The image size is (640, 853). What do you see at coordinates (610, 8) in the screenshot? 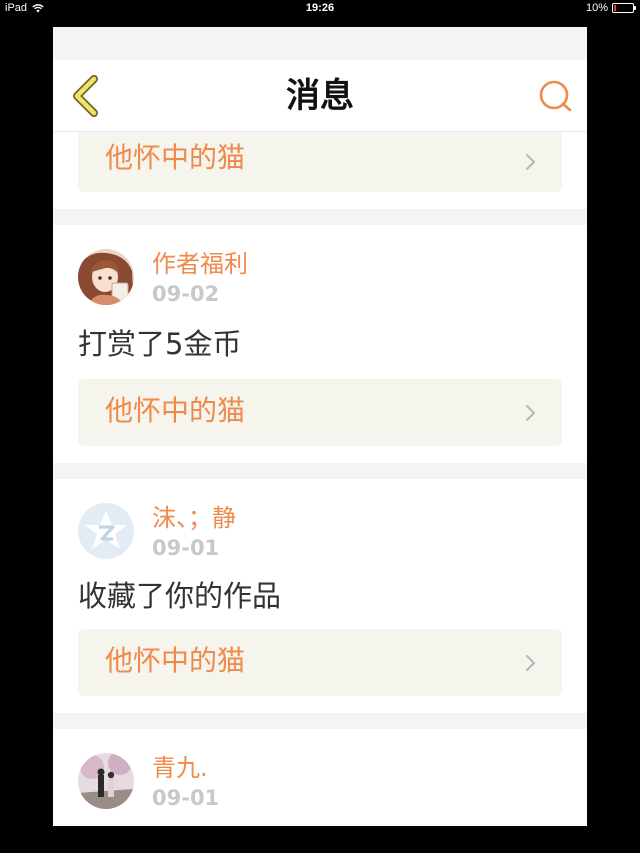
I see `status-right: 10%` at bounding box center [610, 8].